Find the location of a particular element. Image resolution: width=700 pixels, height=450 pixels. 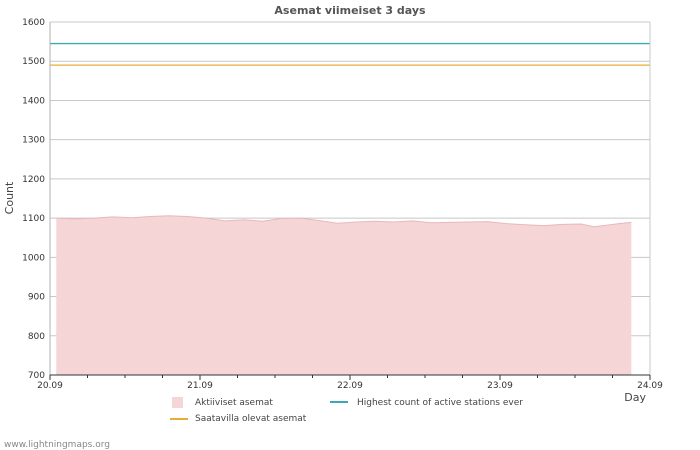

y-axis-label: Count is located at coordinates (9, 197).